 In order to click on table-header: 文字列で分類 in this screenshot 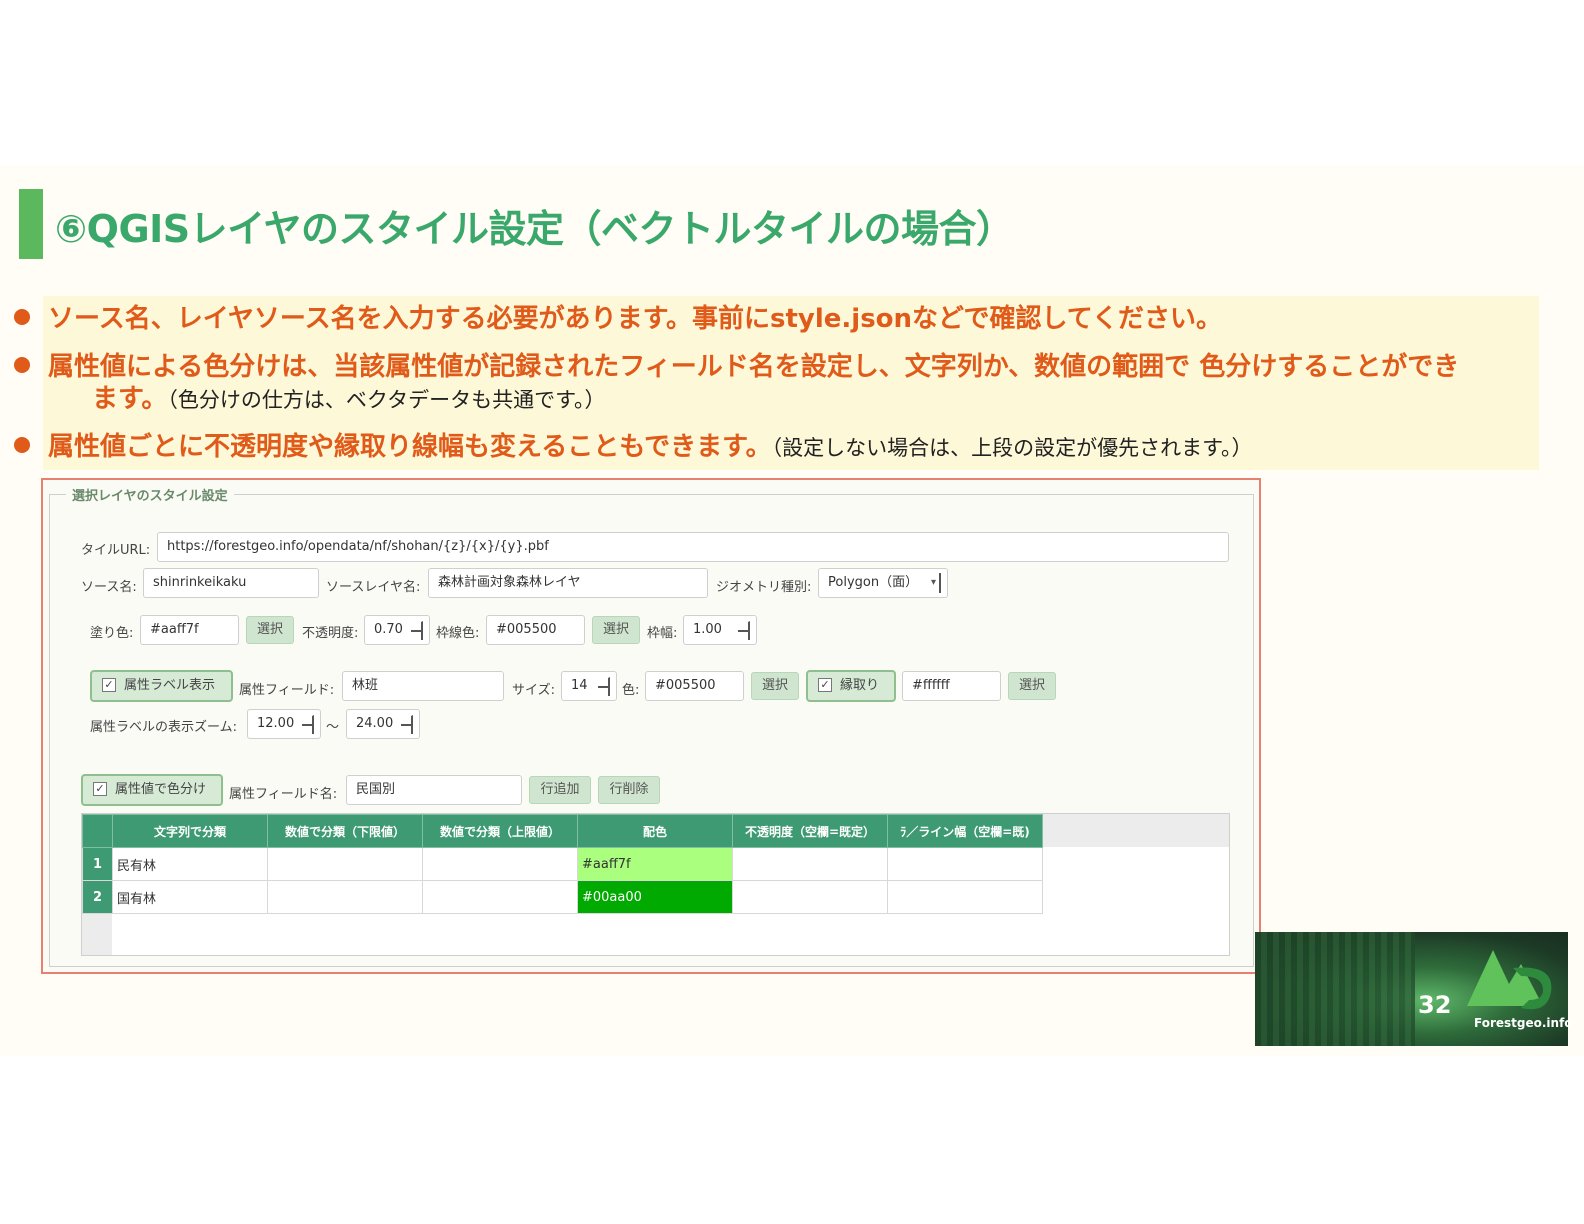, I will do `click(190, 831)`.